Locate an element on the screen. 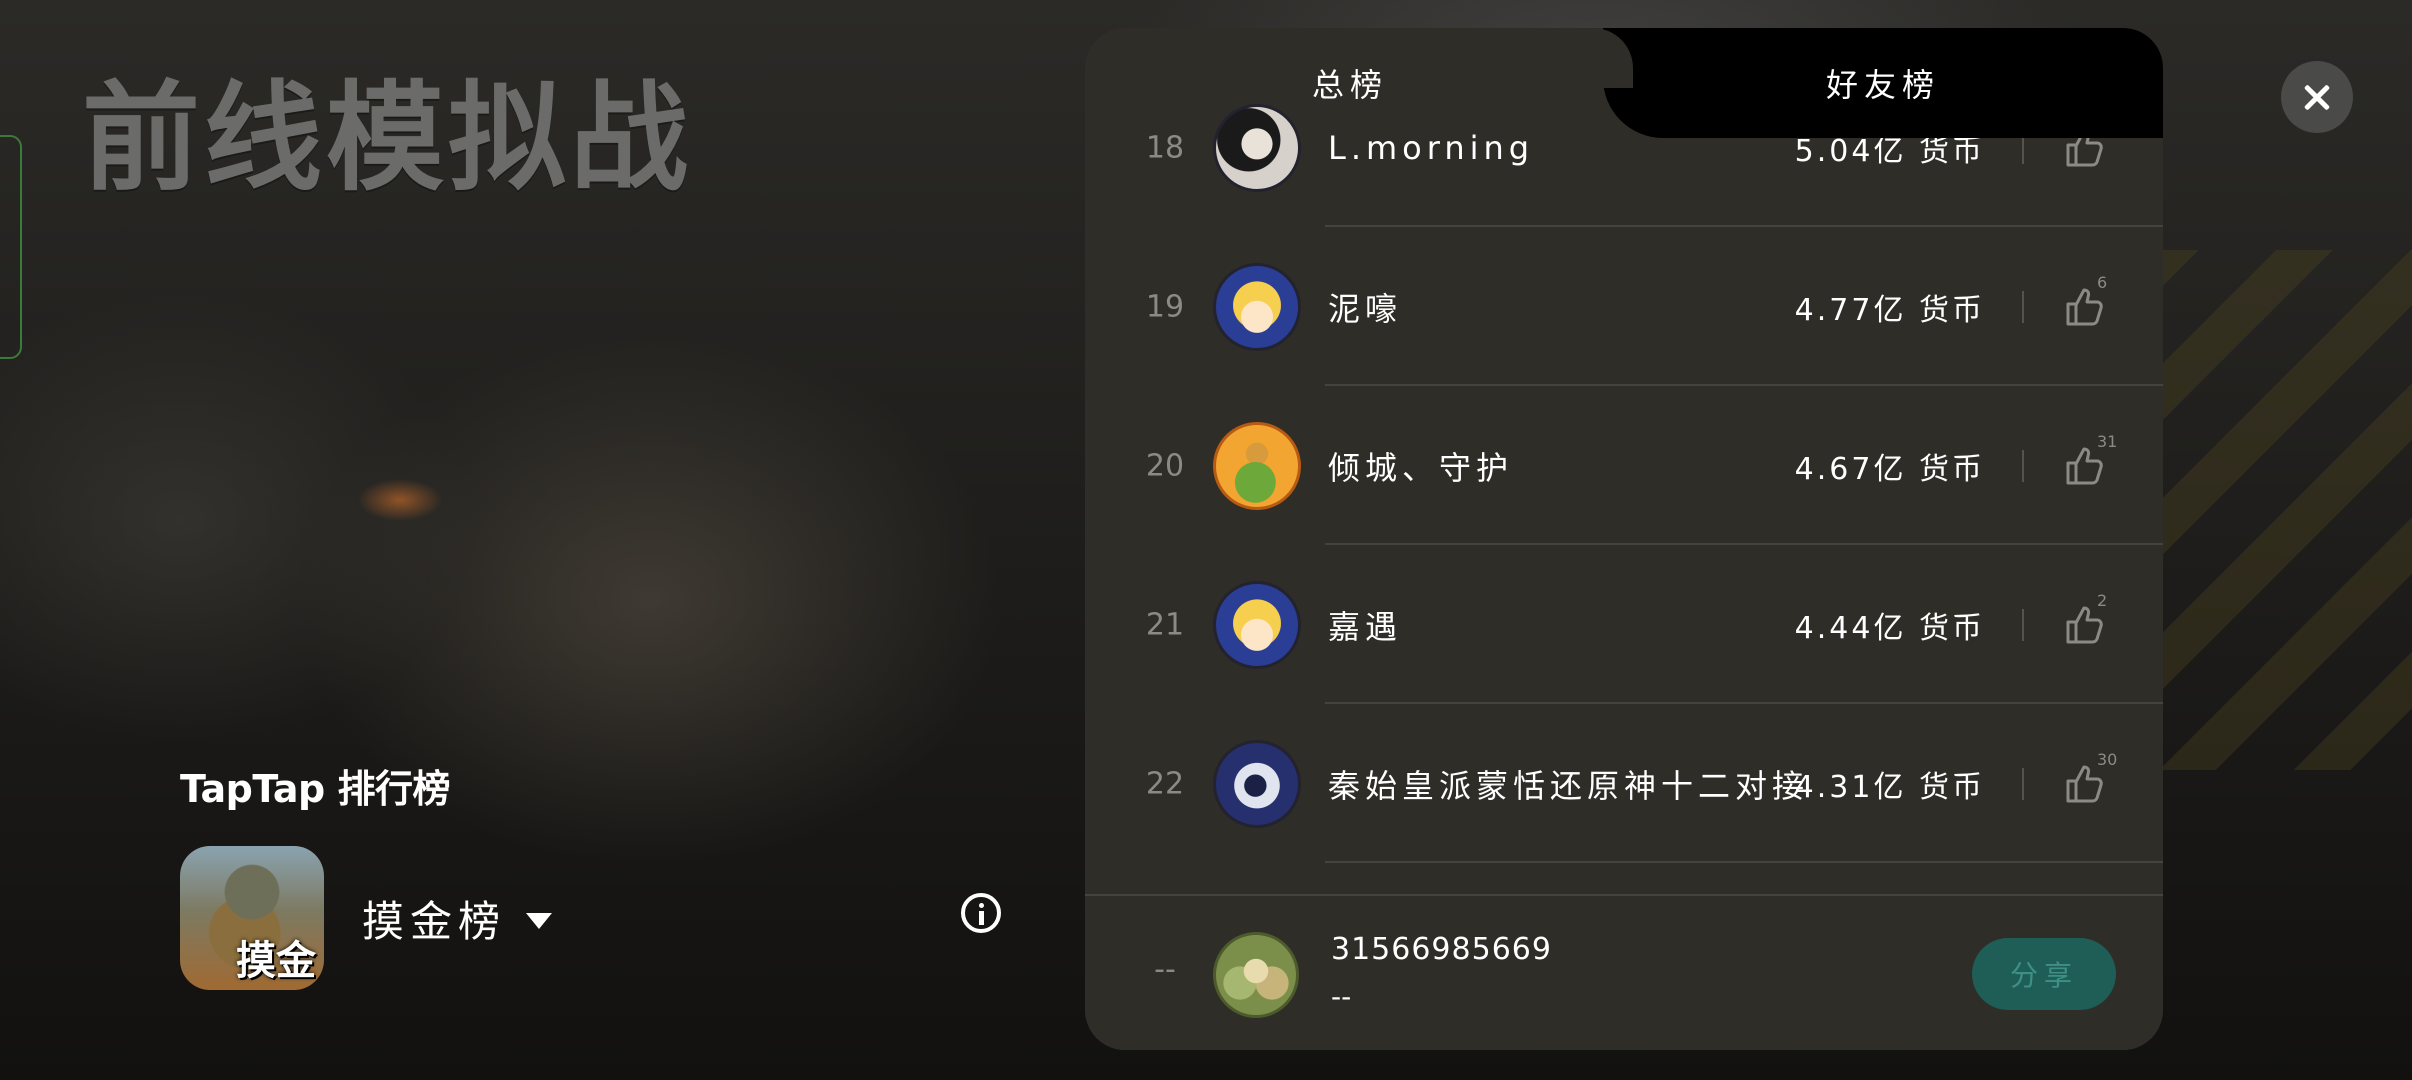 This screenshot has height=1080, width=2412. board-selector-dropdown: 摸金榜 is located at coordinates (457, 918).